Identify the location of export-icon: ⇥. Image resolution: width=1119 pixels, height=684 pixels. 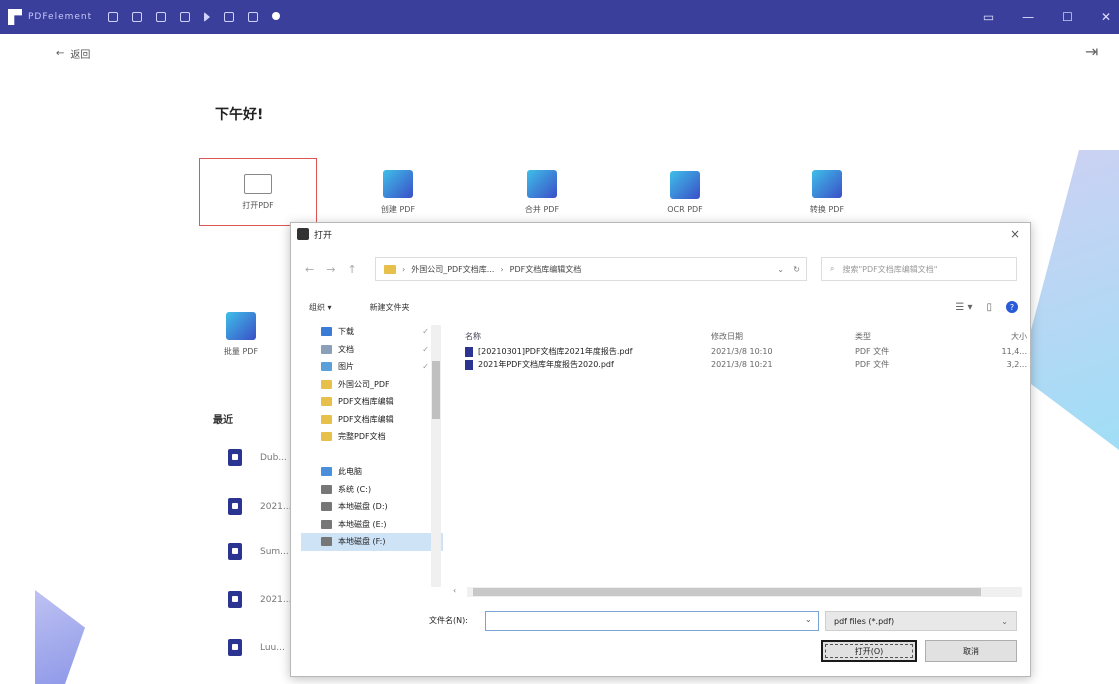
(1094, 51).